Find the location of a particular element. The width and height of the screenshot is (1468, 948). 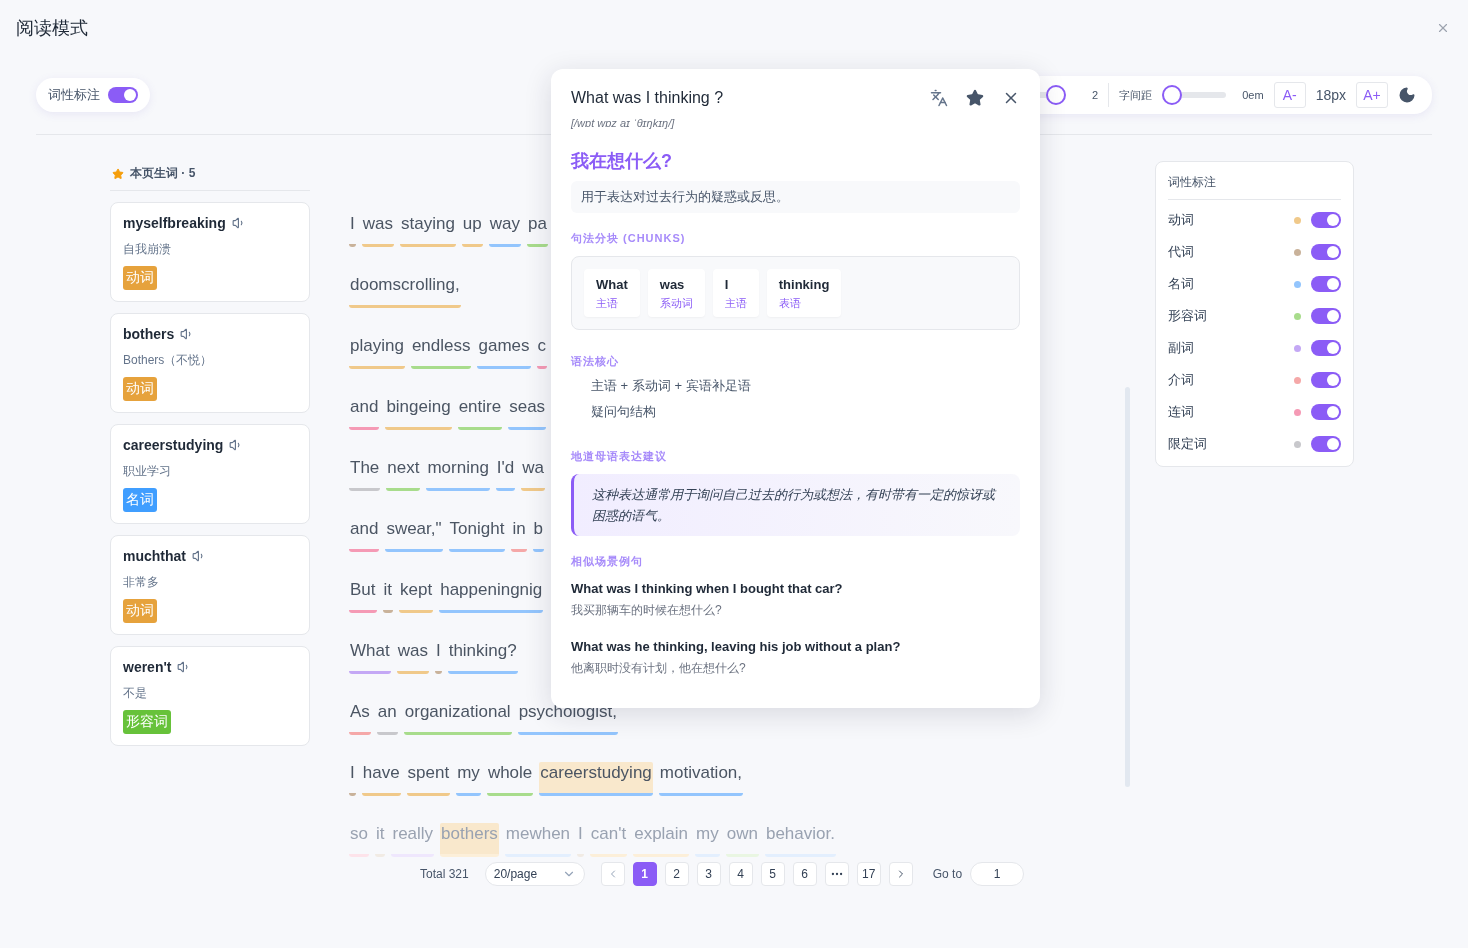

underlined-word: swear," is located at coordinates (414, 535).